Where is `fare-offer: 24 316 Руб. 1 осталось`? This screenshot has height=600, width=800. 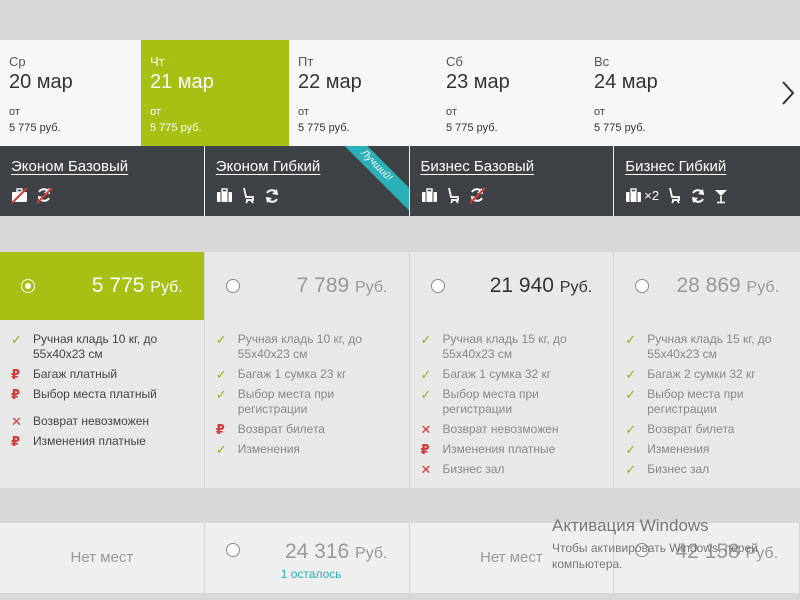
fare-offer: 24 316 Руб. 1 осталось is located at coordinates (307, 558).